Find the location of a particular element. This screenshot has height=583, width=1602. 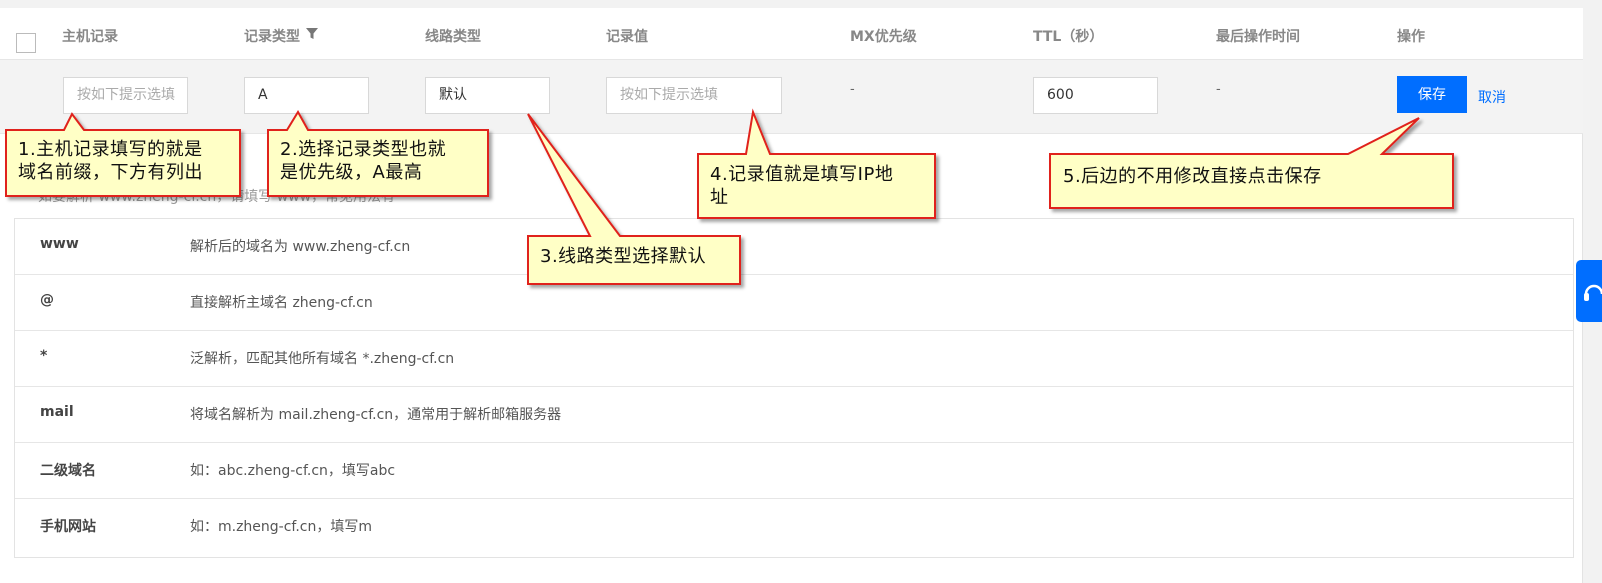

header-record-type: 记录类型 is located at coordinates (272, 37).